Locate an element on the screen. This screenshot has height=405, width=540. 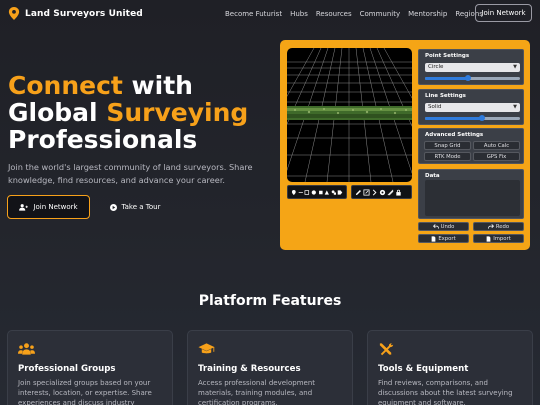
line-tool-icon is located at coordinates (301, 192).